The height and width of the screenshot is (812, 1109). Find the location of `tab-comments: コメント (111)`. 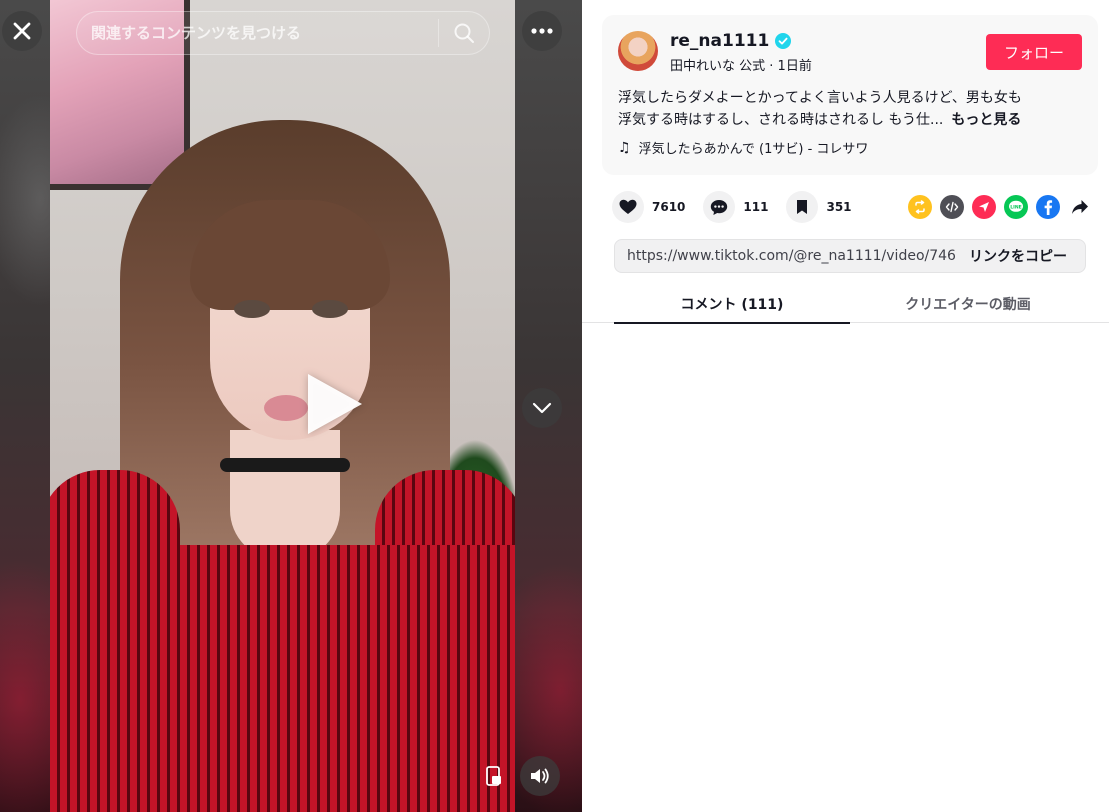

tab-comments: コメント (111) is located at coordinates (732, 304).